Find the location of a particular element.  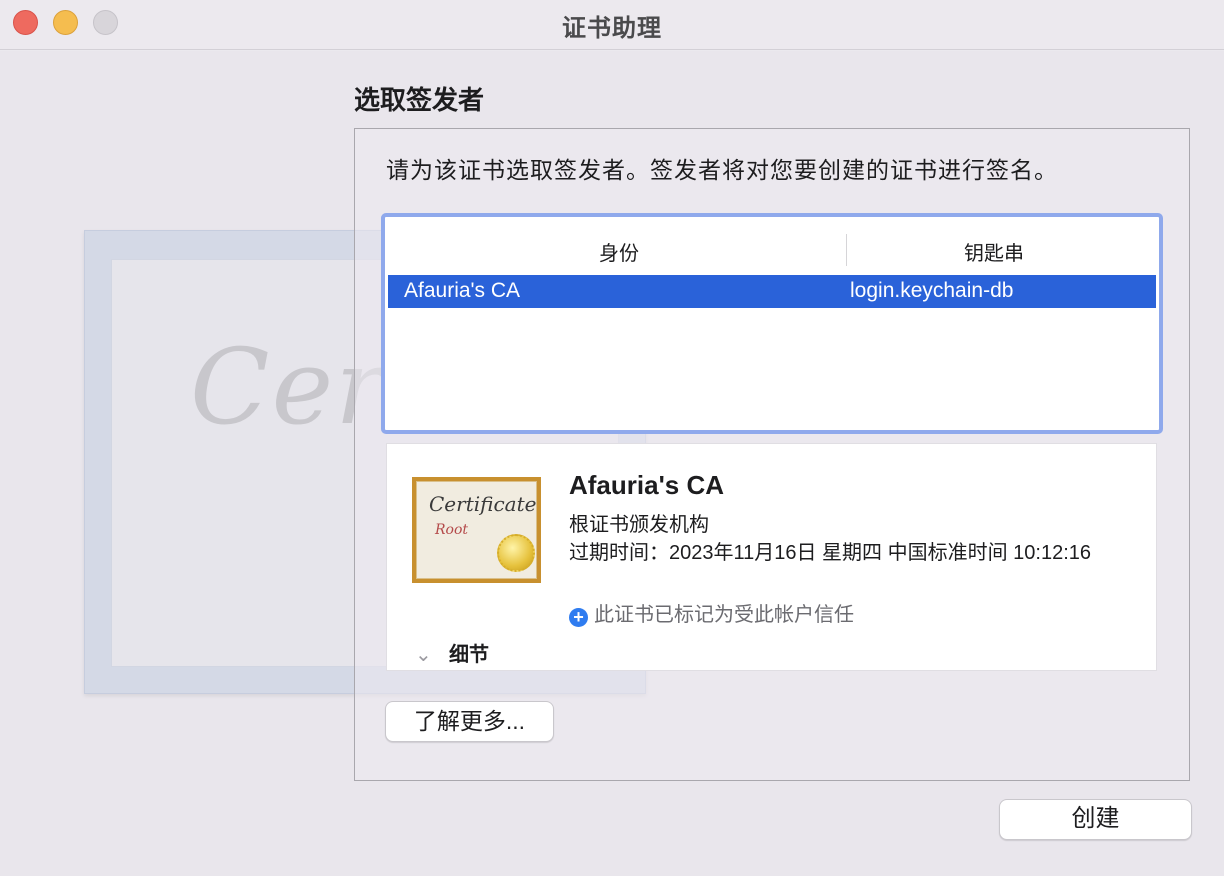

create-button: 创建 is located at coordinates (1095, 819).